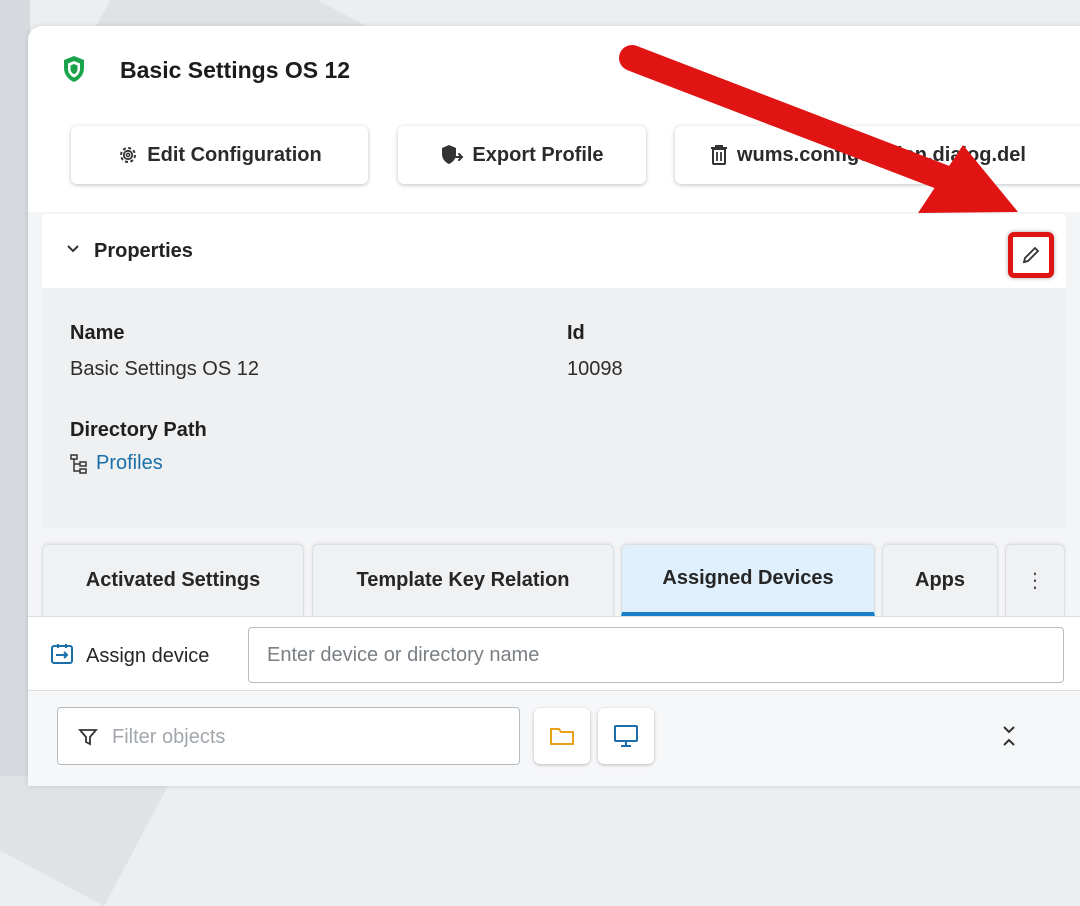  I want to click on name-value: Basic Settings OS 12, so click(164, 369).